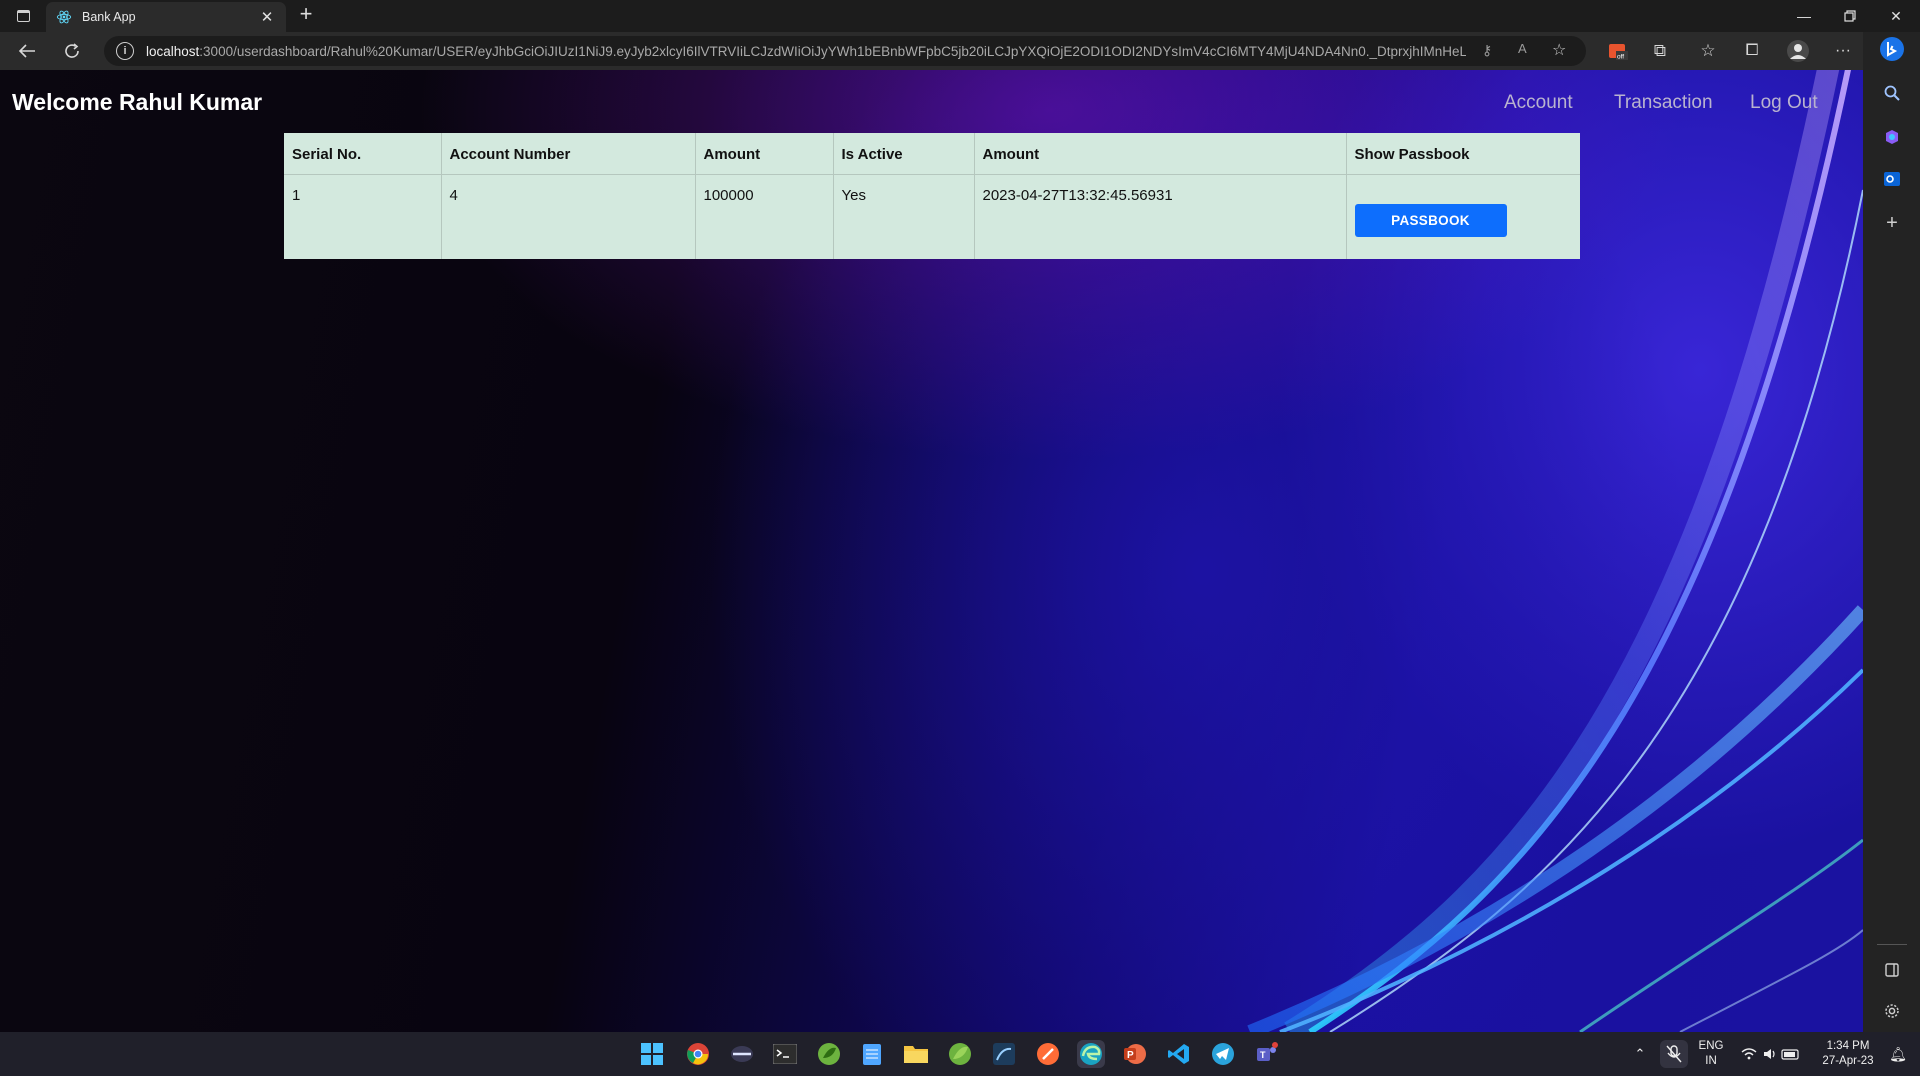 The image size is (1920, 1076). I want to click on nav-logout-link: Log Out, so click(1784, 103).